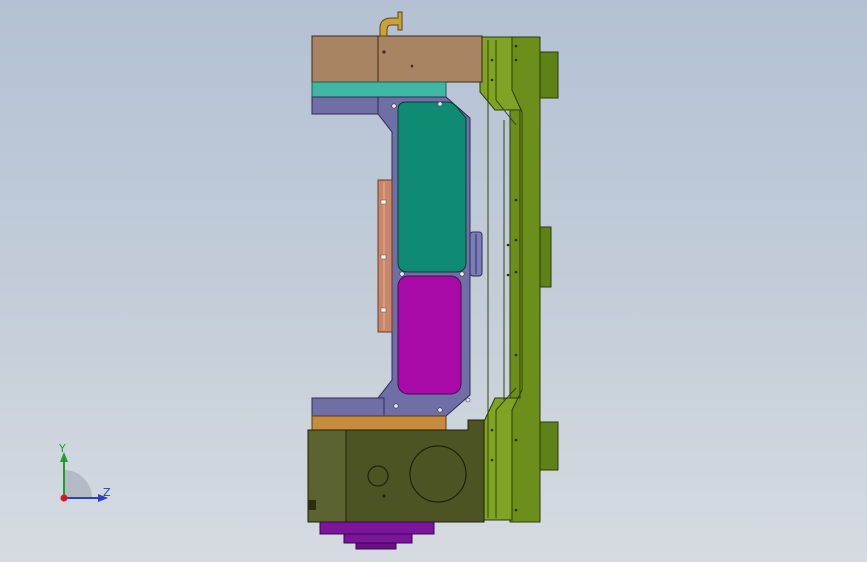 The height and width of the screenshot is (562, 867). I want to click on teal-window, so click(432, 187).